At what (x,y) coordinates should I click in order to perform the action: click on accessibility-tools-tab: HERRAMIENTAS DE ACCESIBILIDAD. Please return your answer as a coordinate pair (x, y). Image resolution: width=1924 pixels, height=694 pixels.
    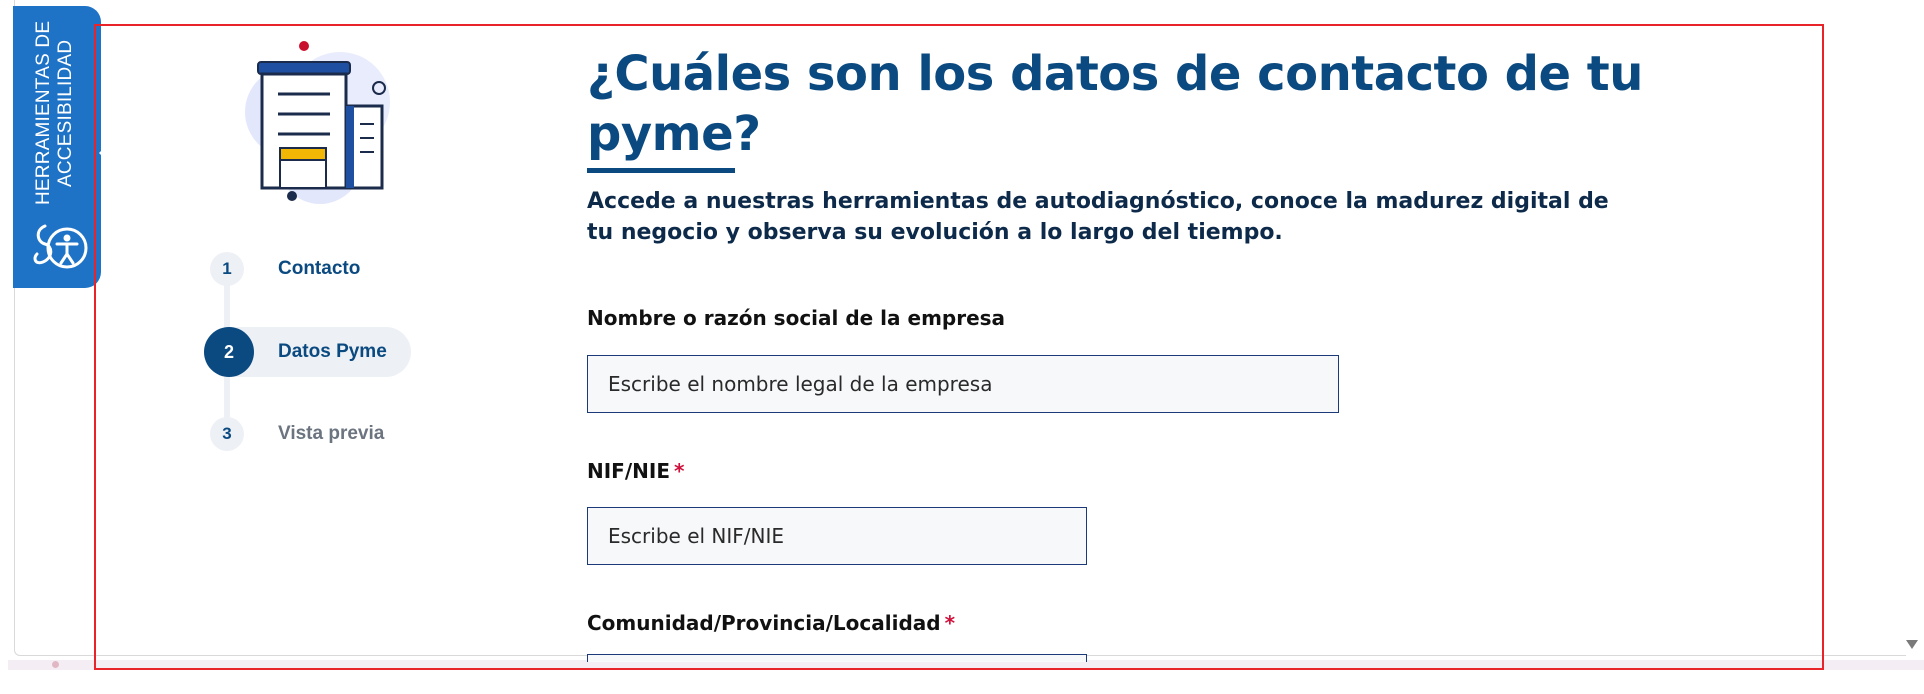
    Looking at the image, I should click on (59, 147).